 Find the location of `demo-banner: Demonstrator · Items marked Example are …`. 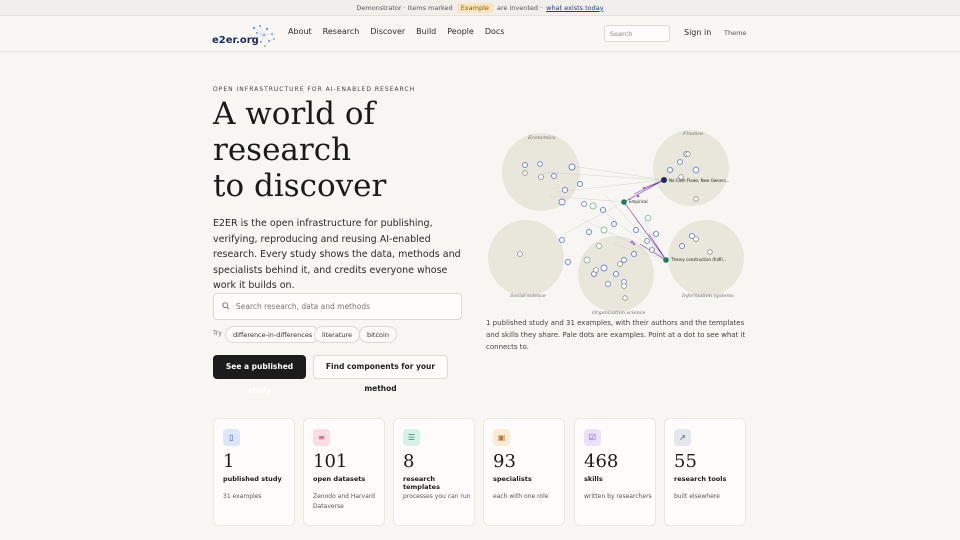

demo-banner: Demonstrator · Items marked Example are … is located at coordinates (480, 8).